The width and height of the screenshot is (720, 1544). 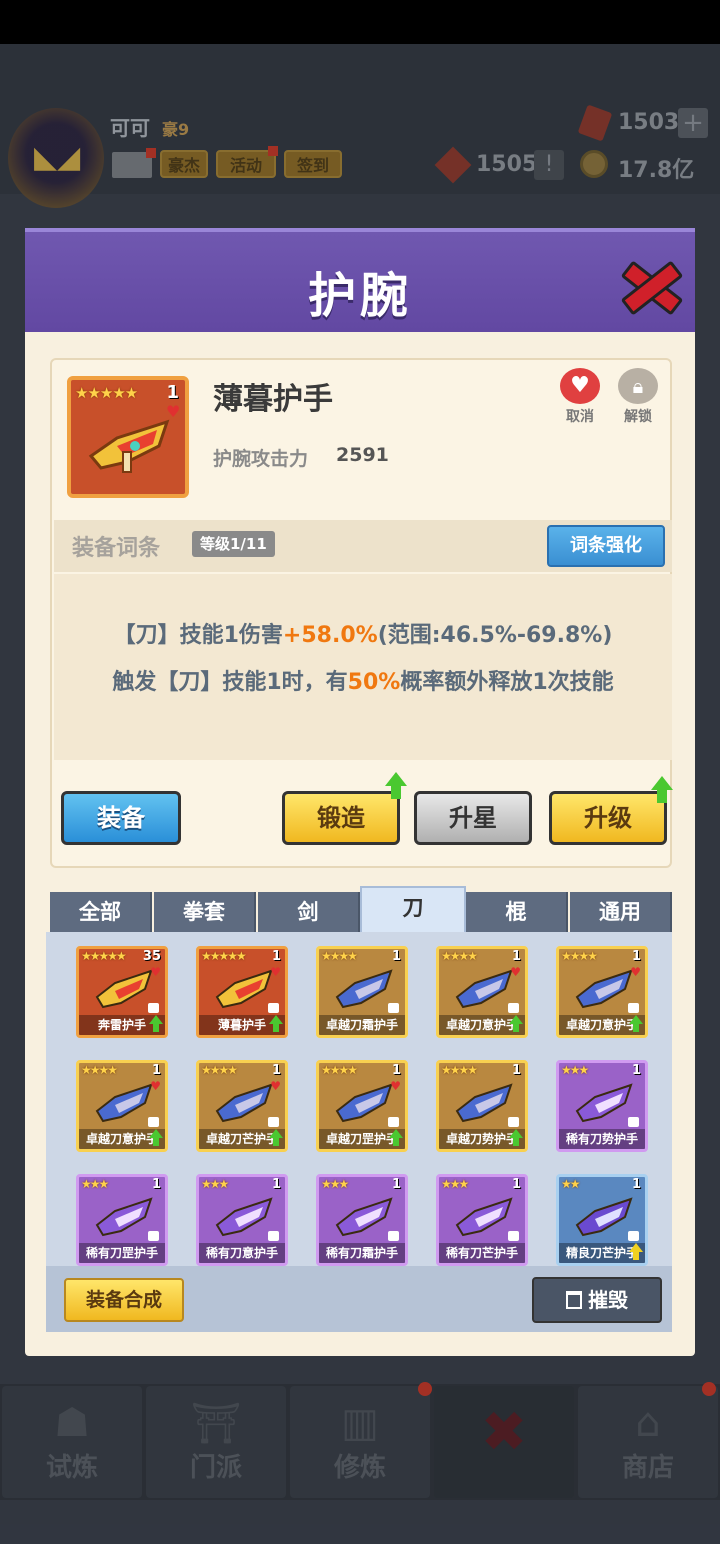 What do you see at coordinates (341, 818) in the screenshot?
I see `forge-button: 锻造` at bounding box center [341, 818].